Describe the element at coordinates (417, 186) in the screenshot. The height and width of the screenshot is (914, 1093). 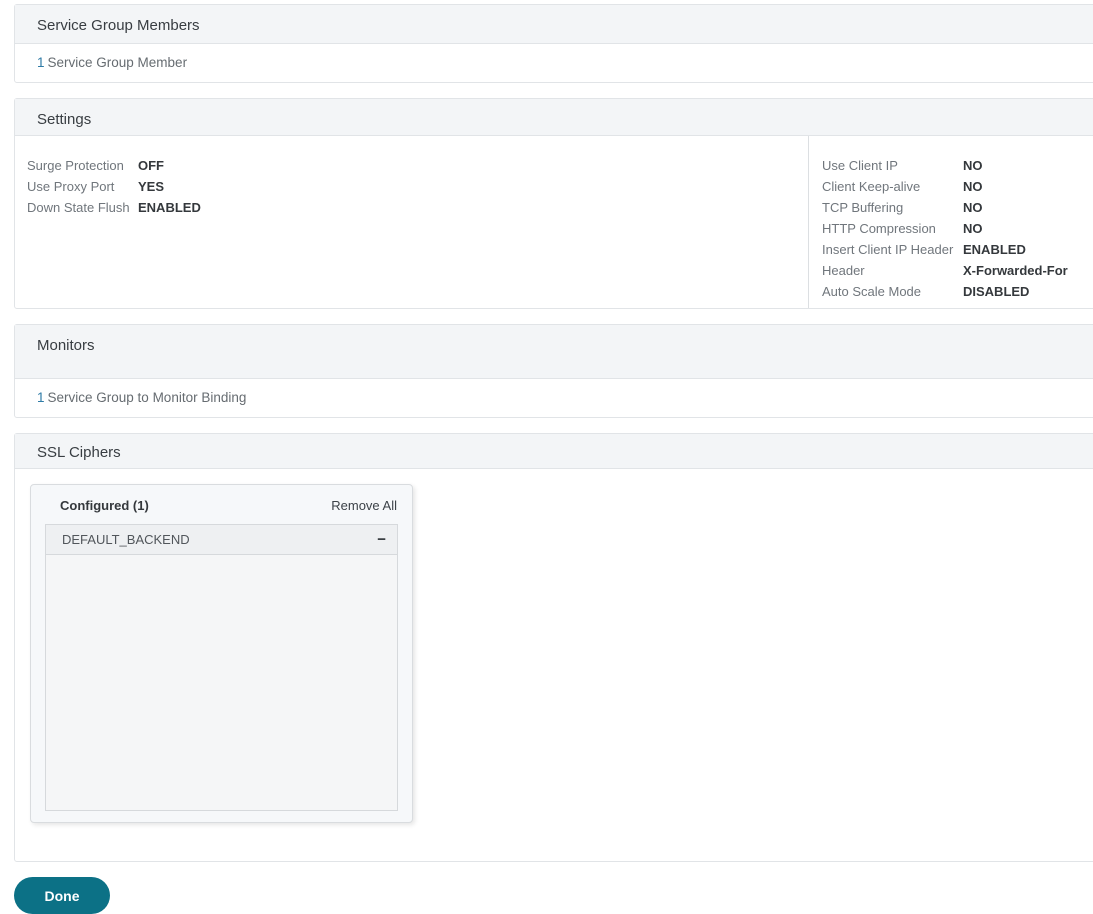
I see `setting-row: Use Proxy Port YES` at that location.